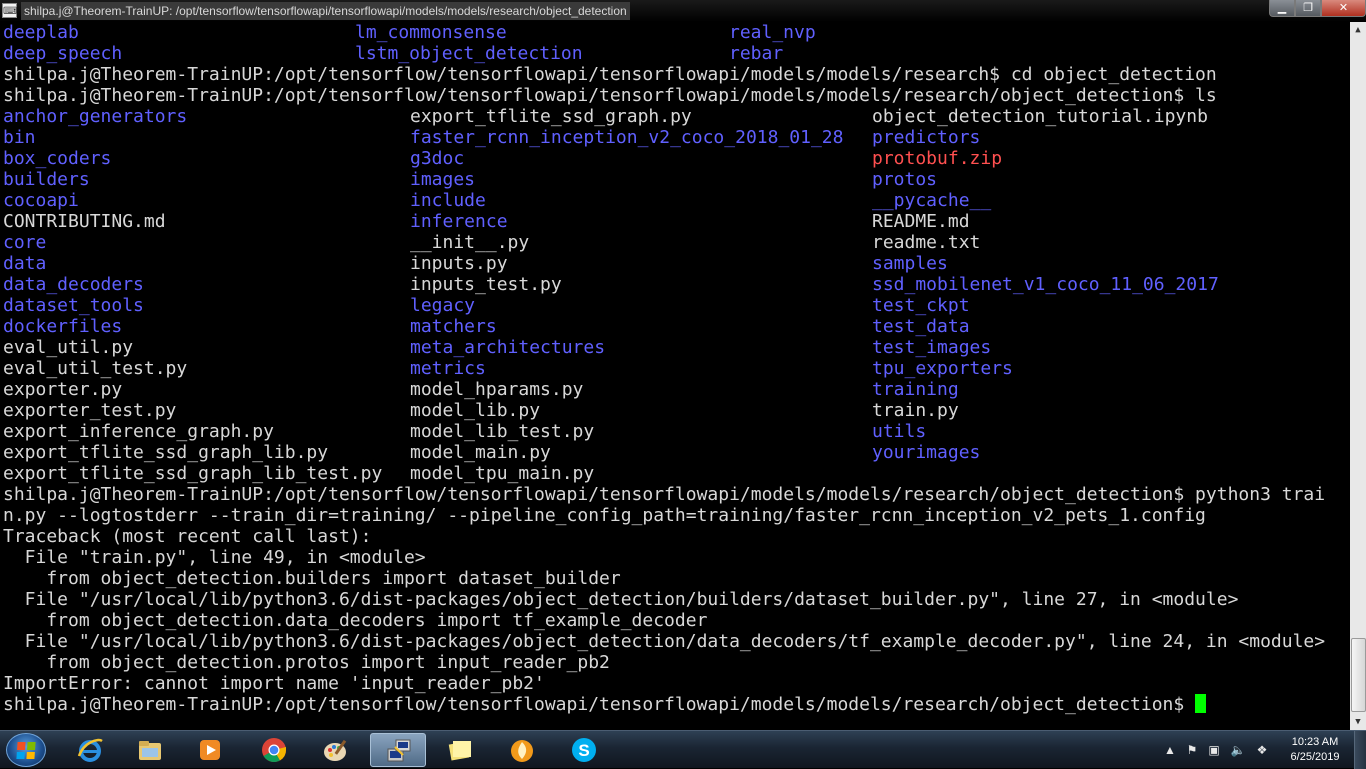  I want to click on directory-entry: meta_architectures, so click(508, 347).